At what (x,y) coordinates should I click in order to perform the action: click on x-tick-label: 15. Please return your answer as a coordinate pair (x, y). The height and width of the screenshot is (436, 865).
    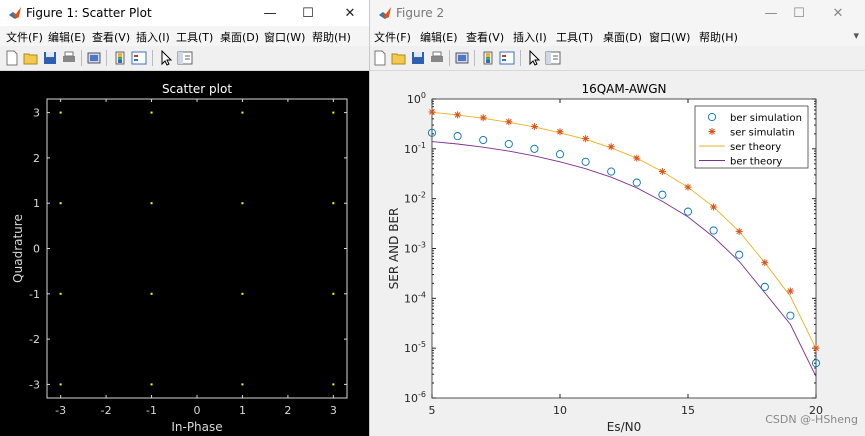
    Looking at the image, I should click on (688, 410).